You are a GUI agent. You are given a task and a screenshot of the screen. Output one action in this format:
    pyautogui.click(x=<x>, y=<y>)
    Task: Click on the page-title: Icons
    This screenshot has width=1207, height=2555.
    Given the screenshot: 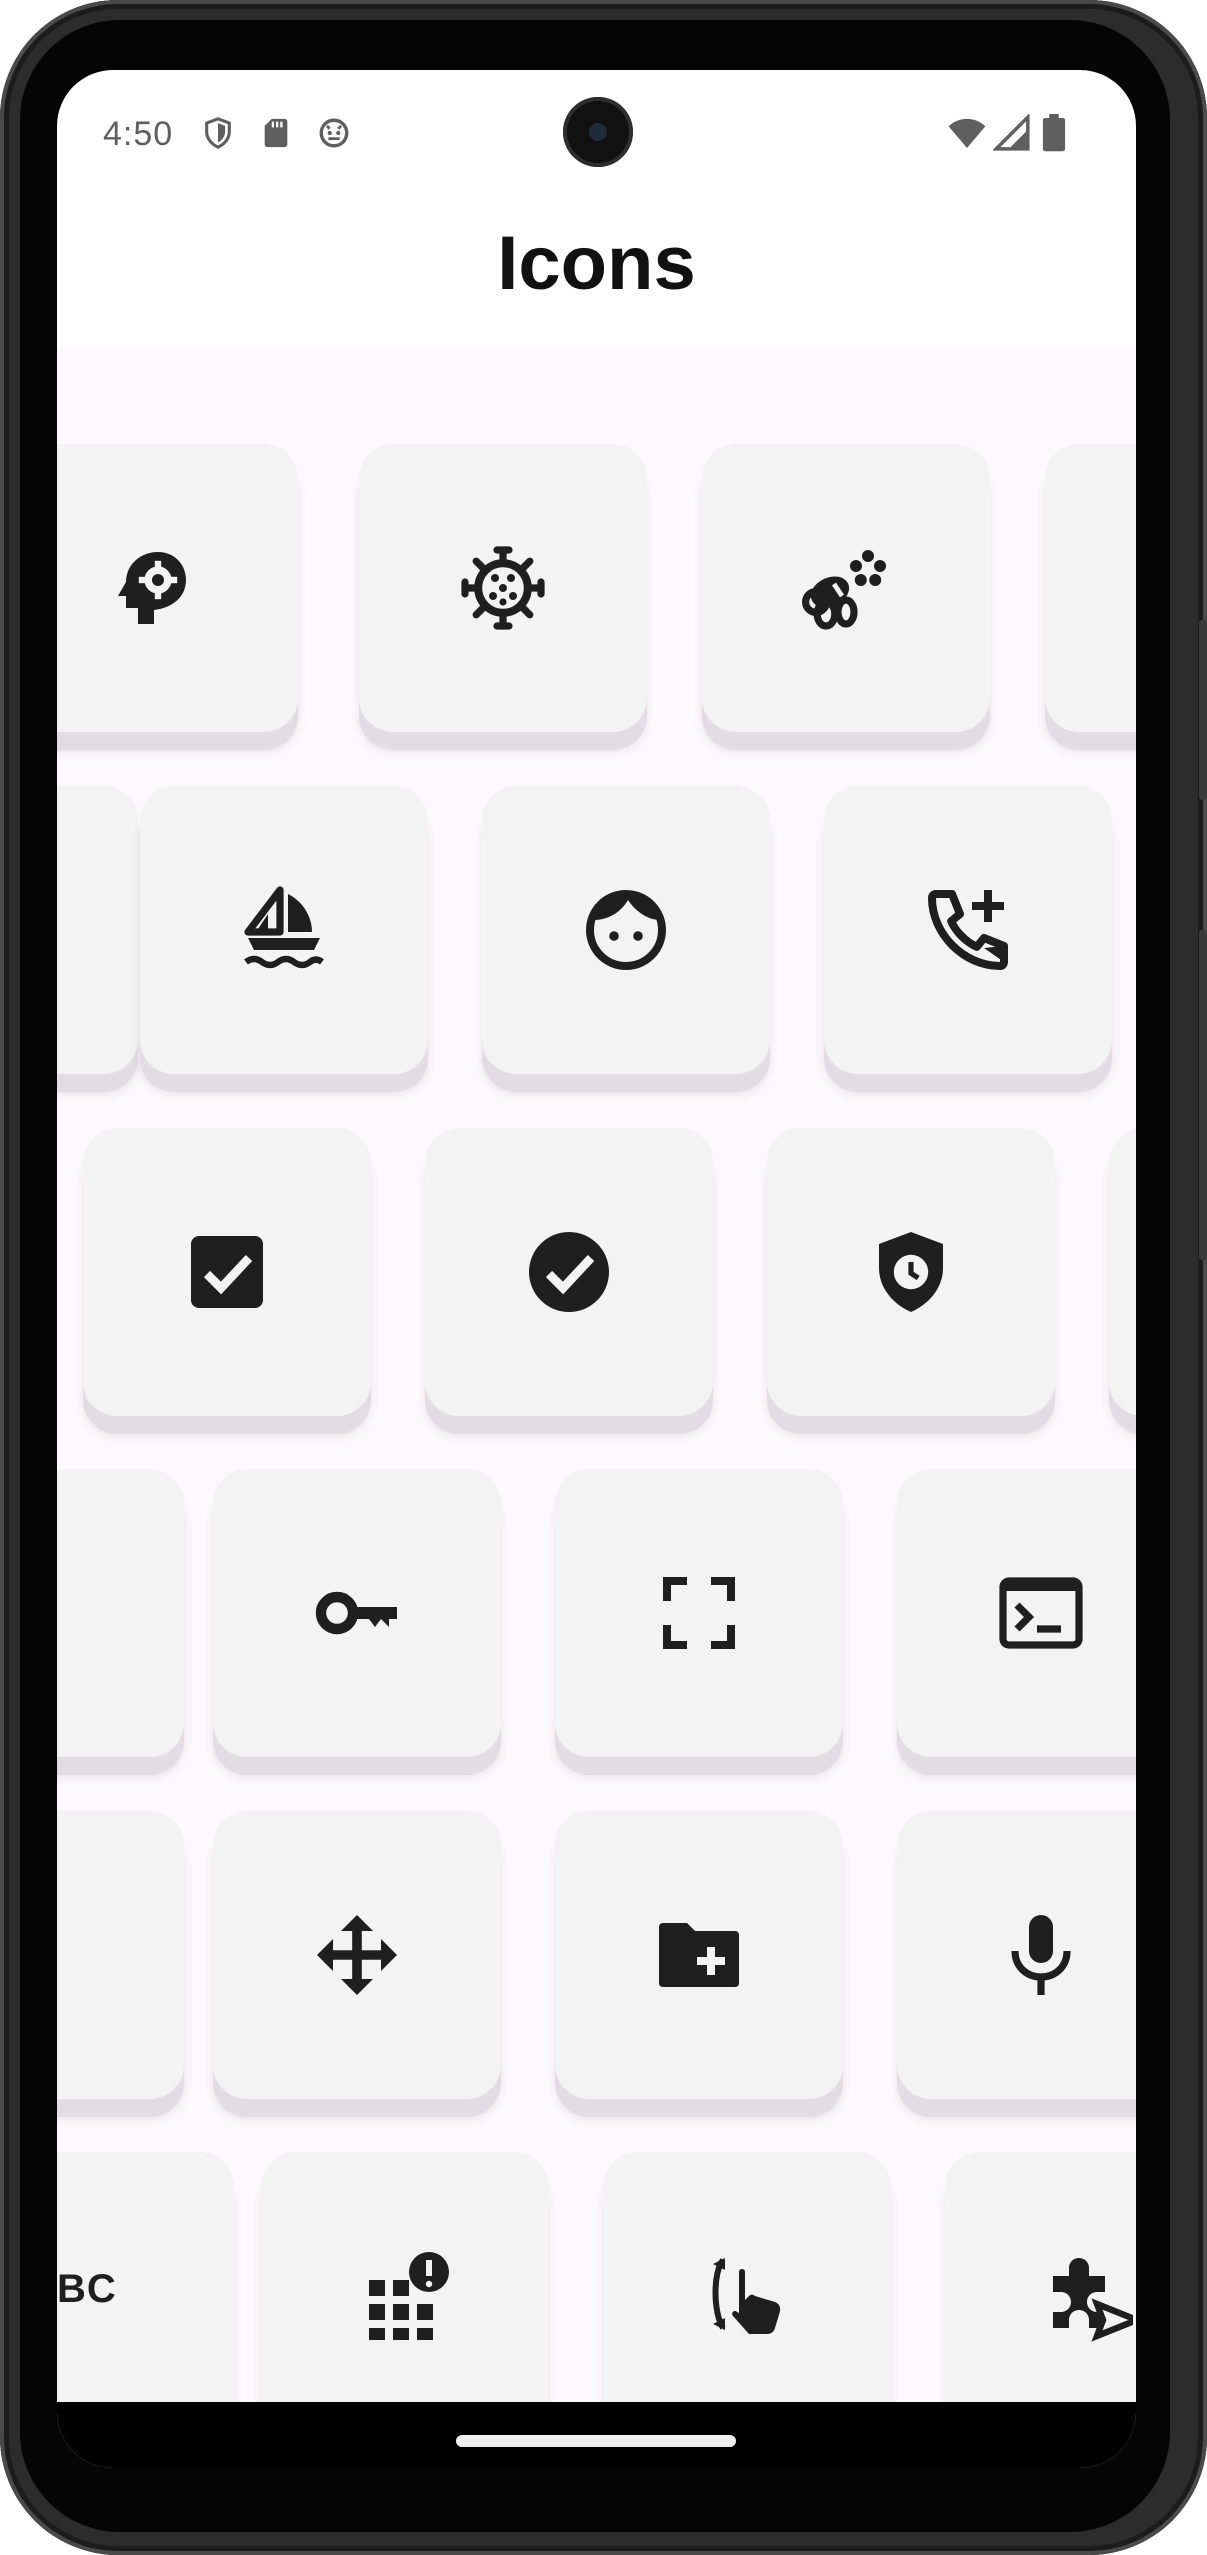 What is the action you would take?
    pyautogui.click(x=596, y=263)
    